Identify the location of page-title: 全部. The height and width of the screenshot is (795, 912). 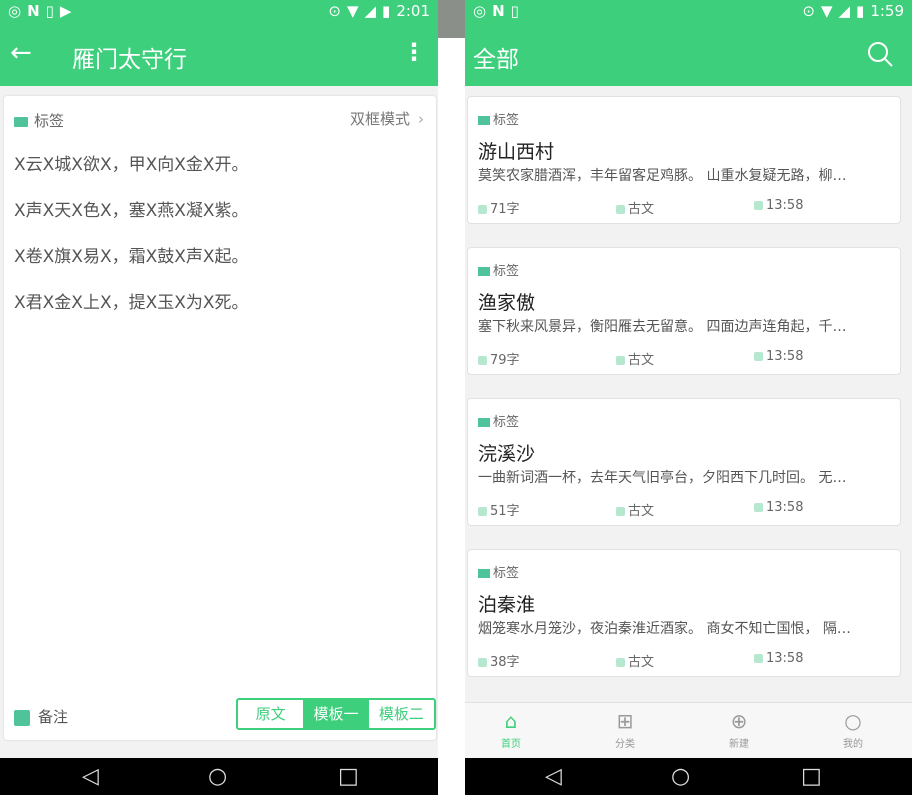
(496, 60).